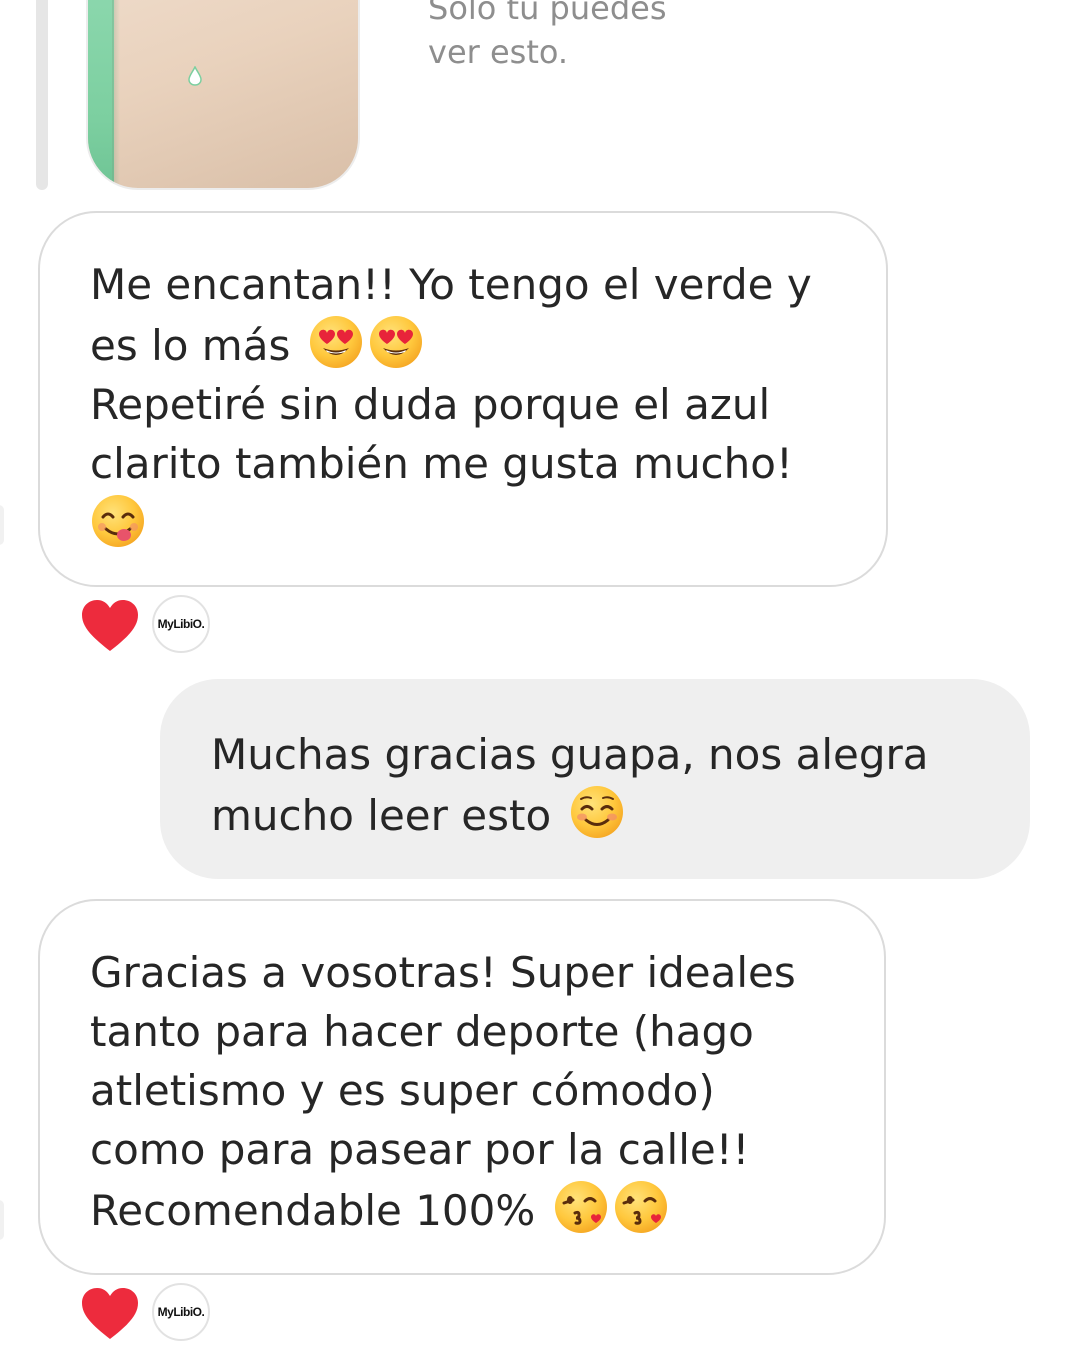 The image size is (1080, 1350). I want to click on story-visibility-note: Solo tú puedes ver esto., so click(547, 35).